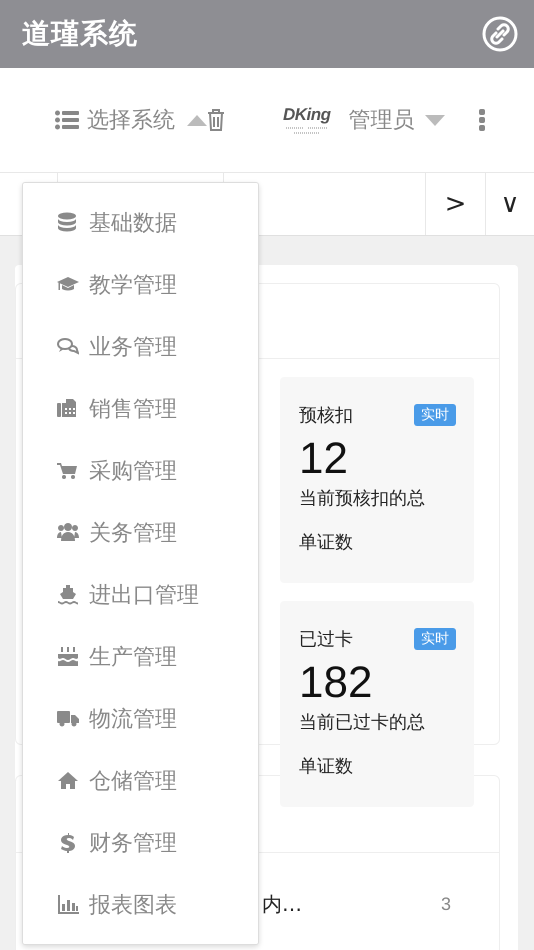 This screenshot has width=534, height=950. What do you see at coordinates (362, 521) in the screenshot?
I see `stat-description: 当前预核扣的总单证数` at bounding box center [362, 521].